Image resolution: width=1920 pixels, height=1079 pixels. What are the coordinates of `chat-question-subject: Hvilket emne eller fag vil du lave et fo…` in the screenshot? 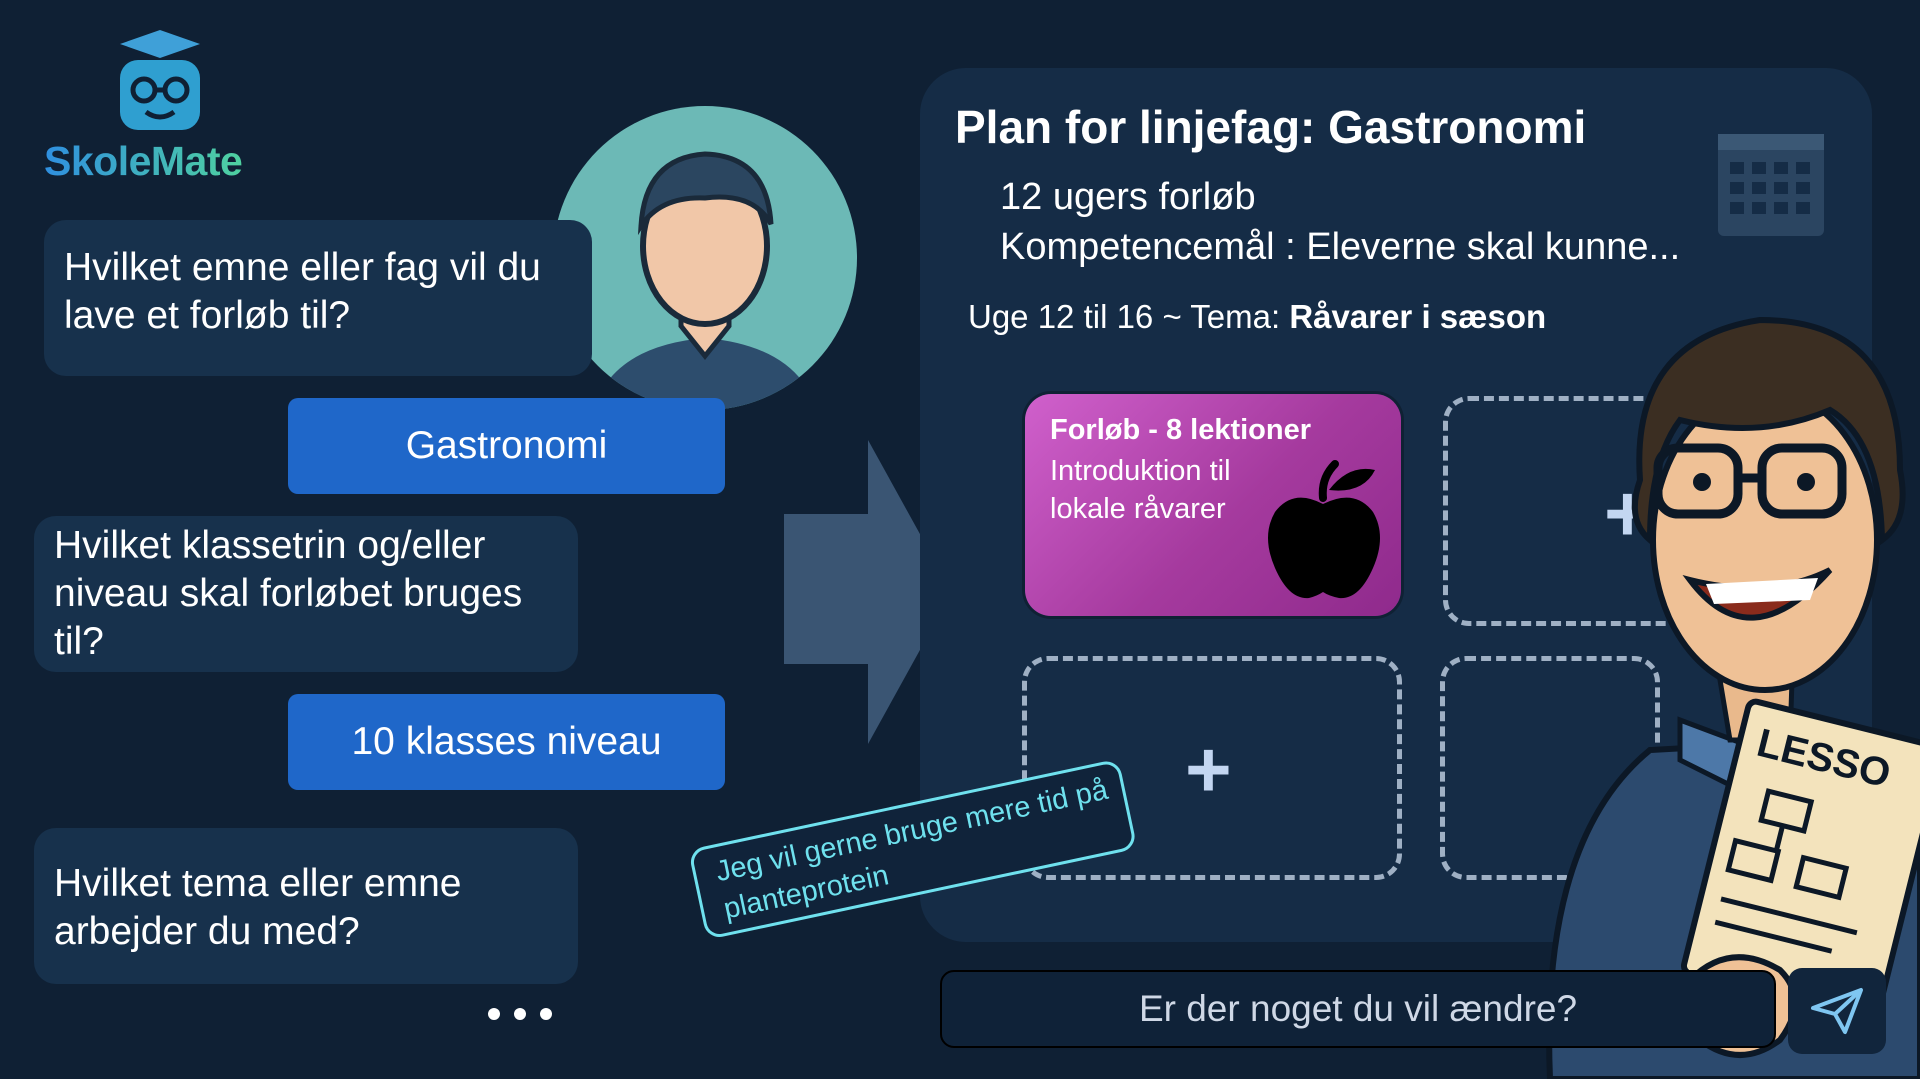 It's located at (318, 298).